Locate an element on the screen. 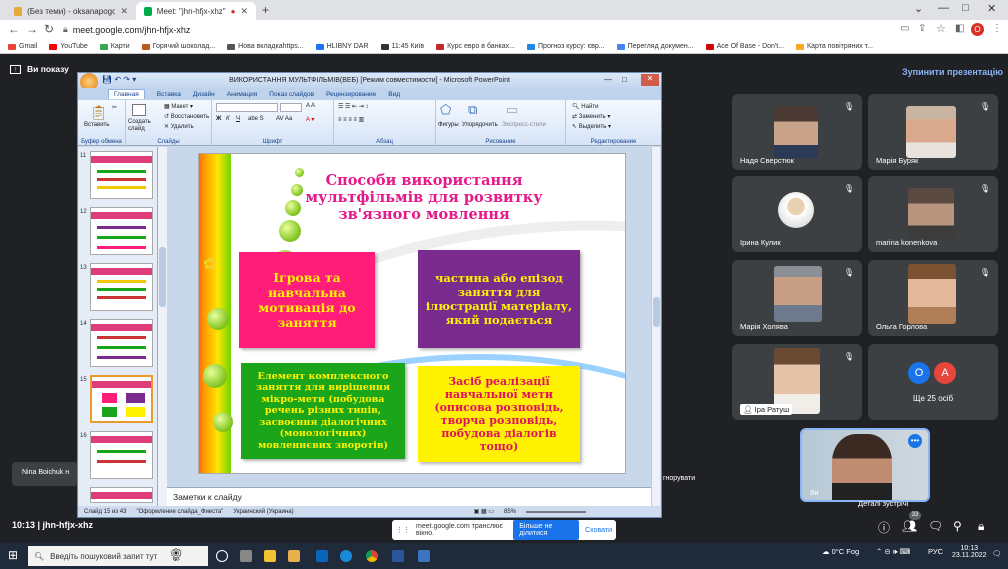  forward-button: → is located at coordinates (32, 29).